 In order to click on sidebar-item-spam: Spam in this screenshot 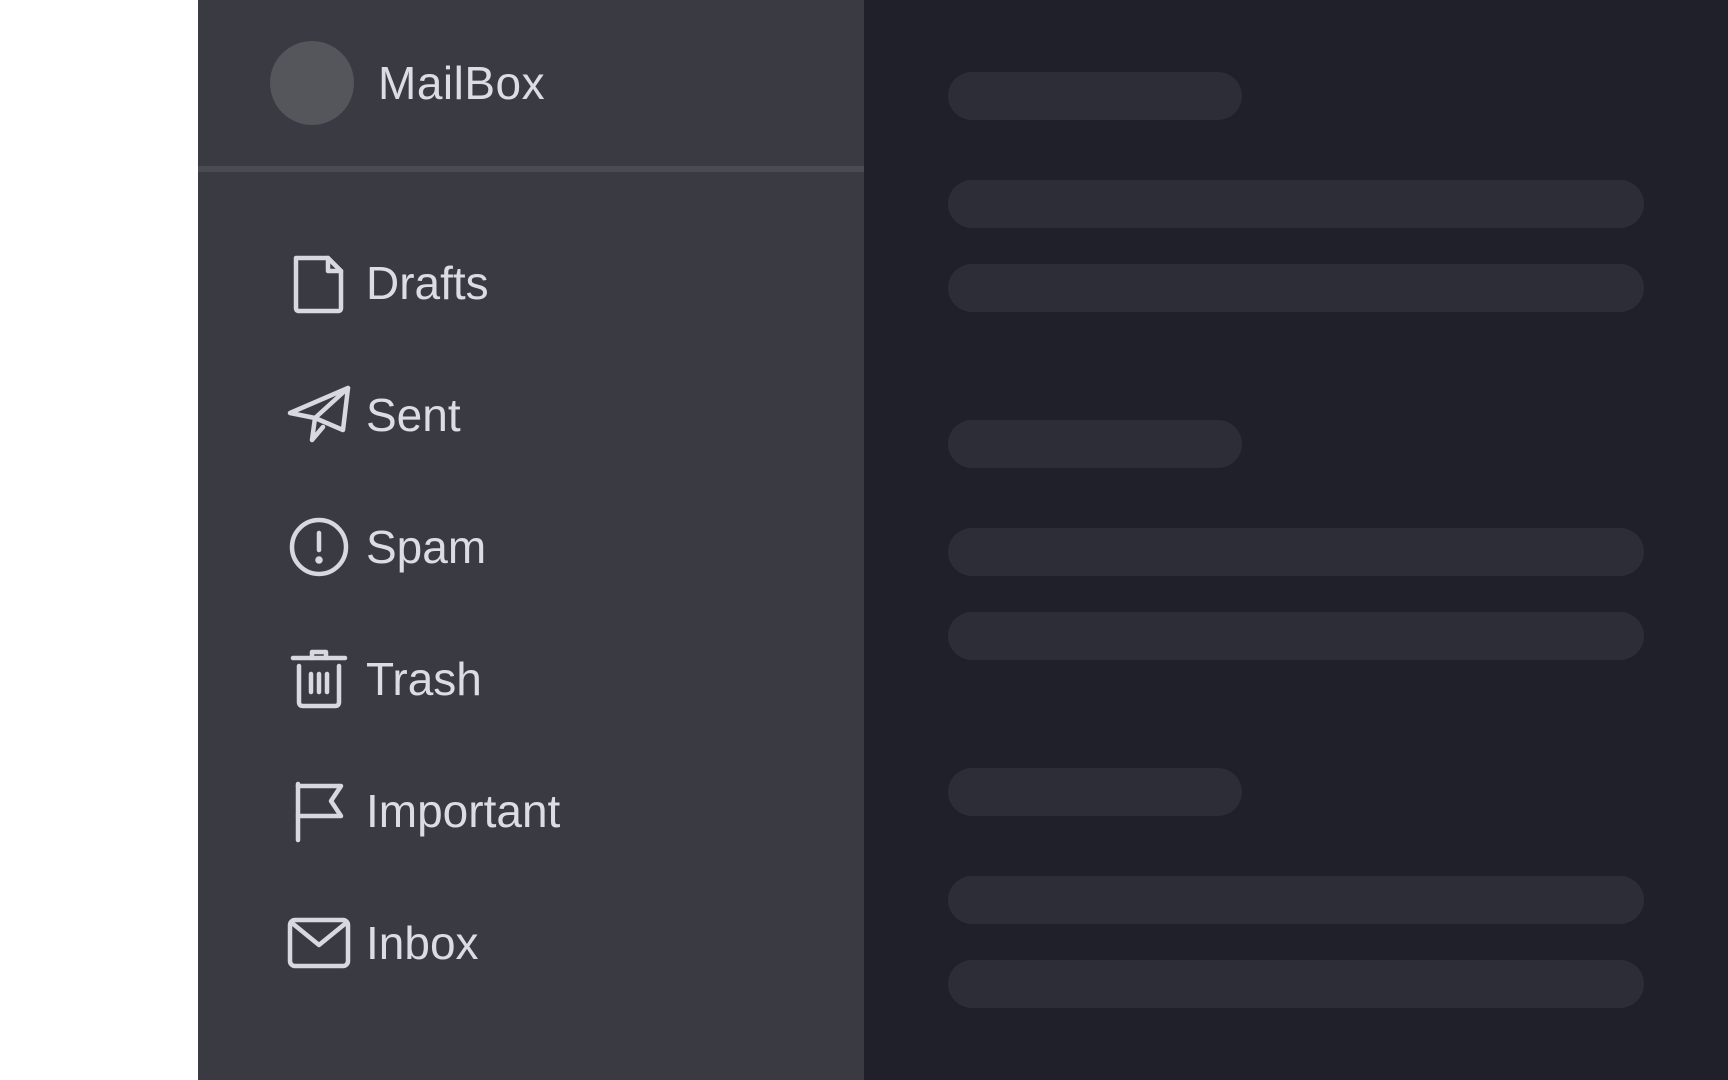, I will do `click(531, 547)`.